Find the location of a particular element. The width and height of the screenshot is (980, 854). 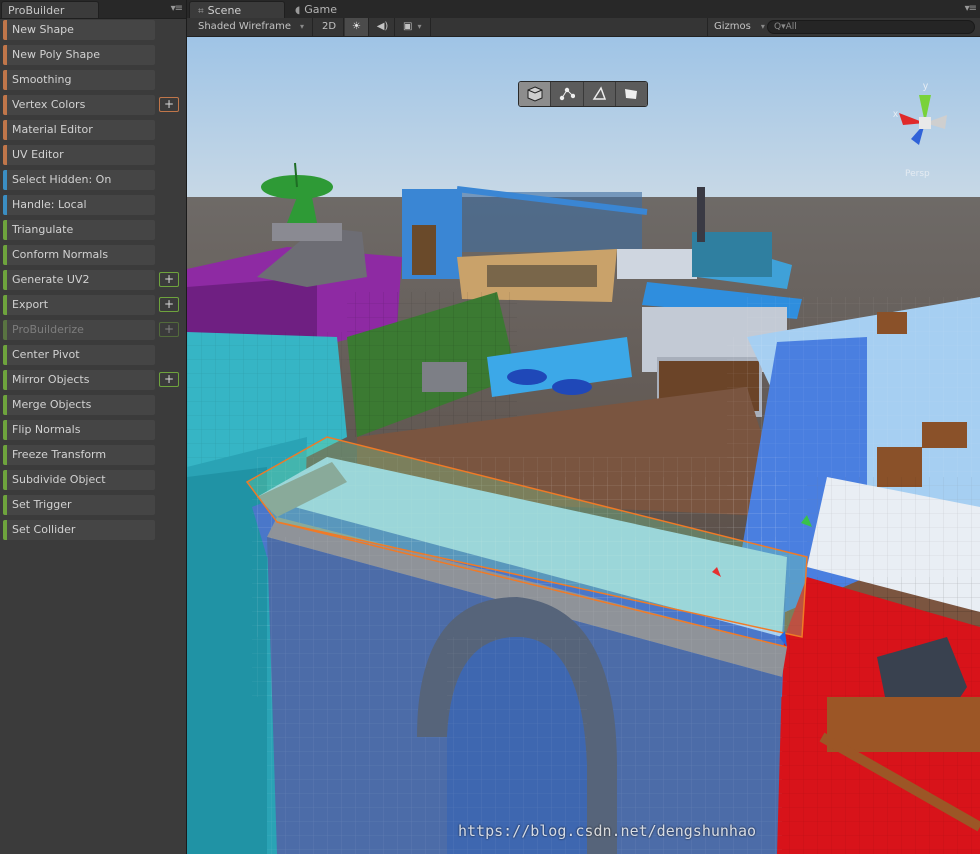

probuilder-item: Triangulate is located at coordinates (93, 230).